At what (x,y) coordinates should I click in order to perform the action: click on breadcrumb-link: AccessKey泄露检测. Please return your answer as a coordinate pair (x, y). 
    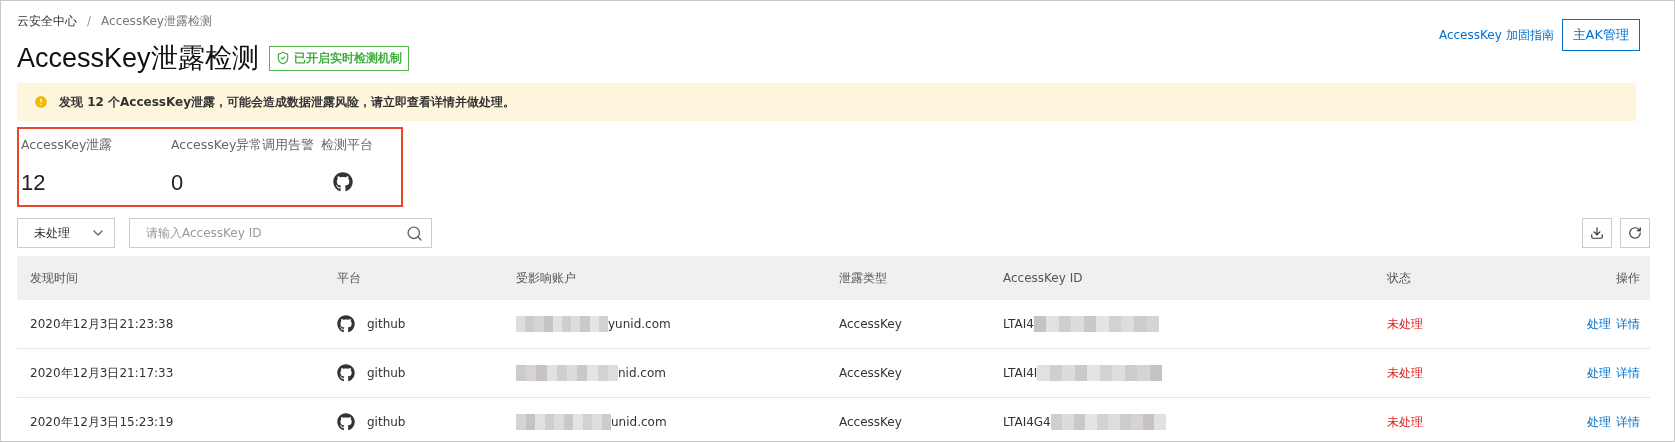
    Looking at the image, I should click on (156, 21).